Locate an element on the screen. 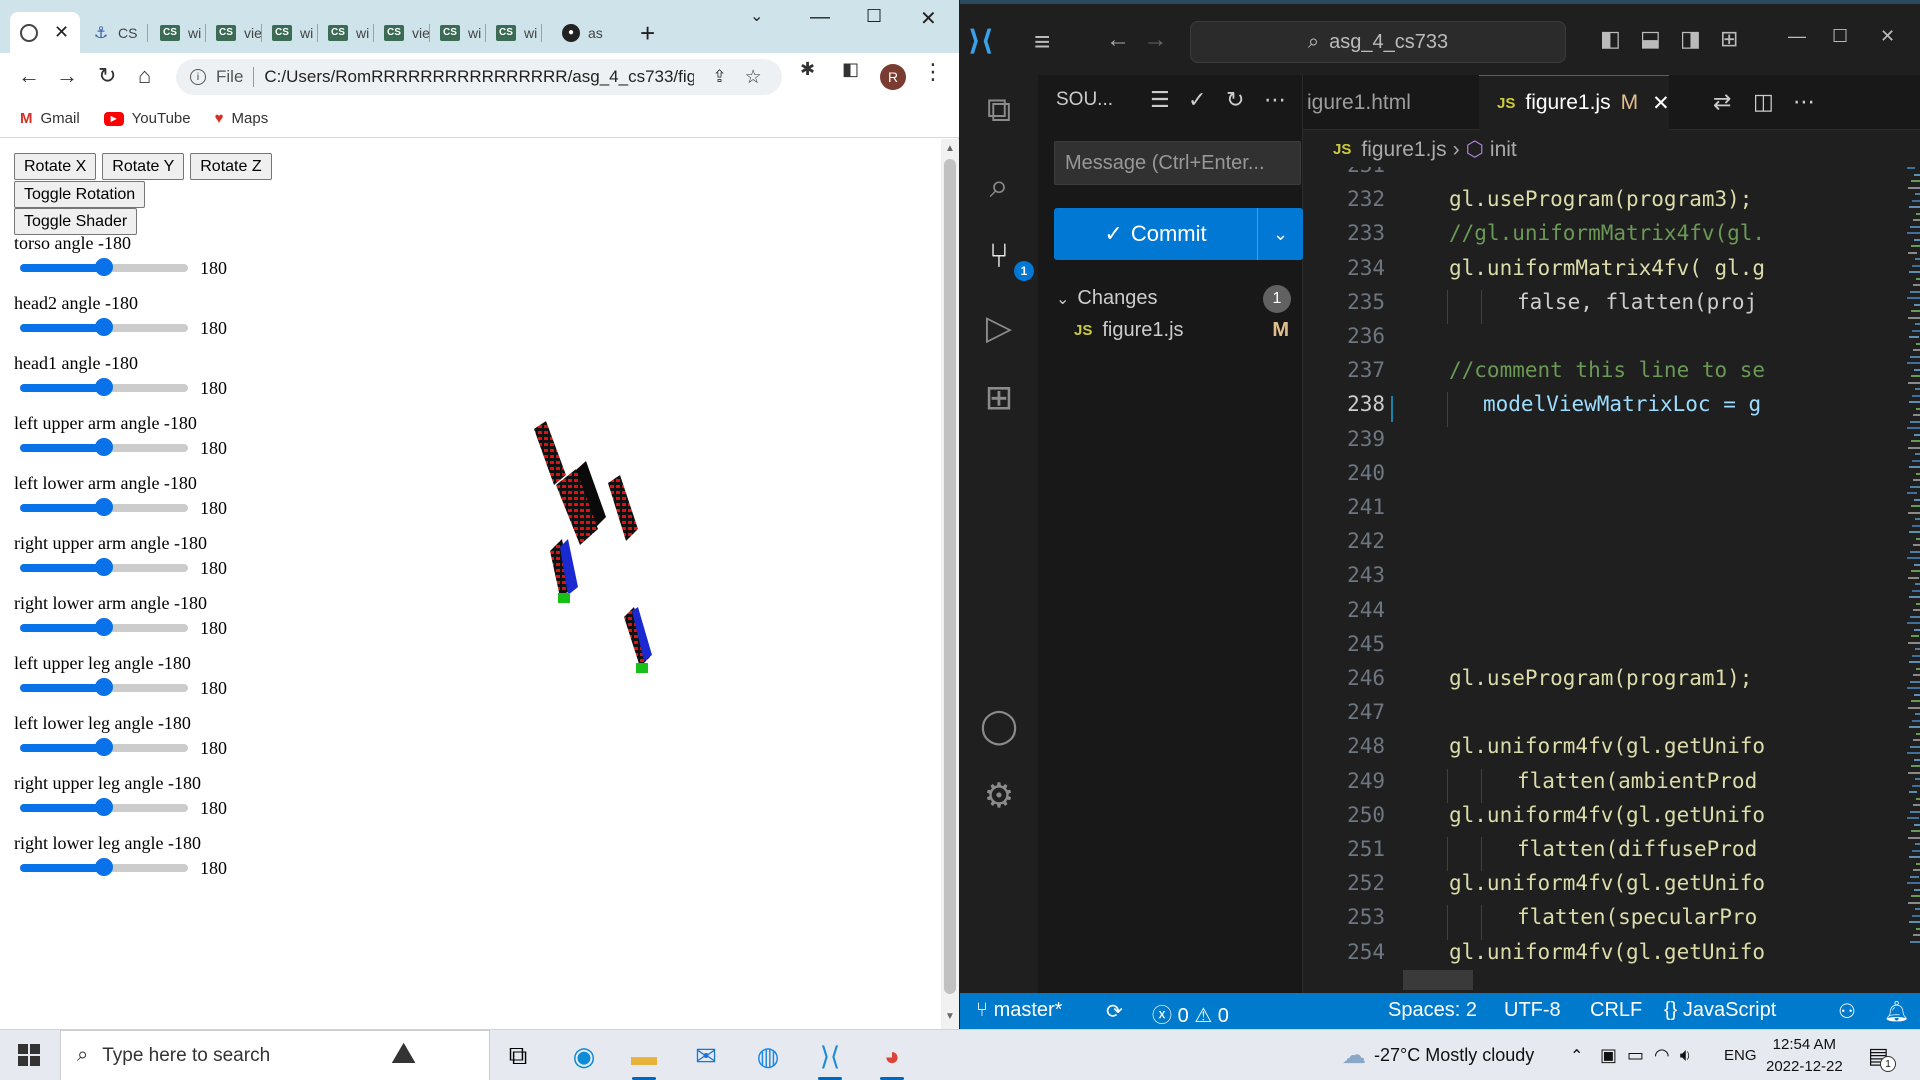  bookmark-gmail: M Gmail is located at coordinates (50, 118).